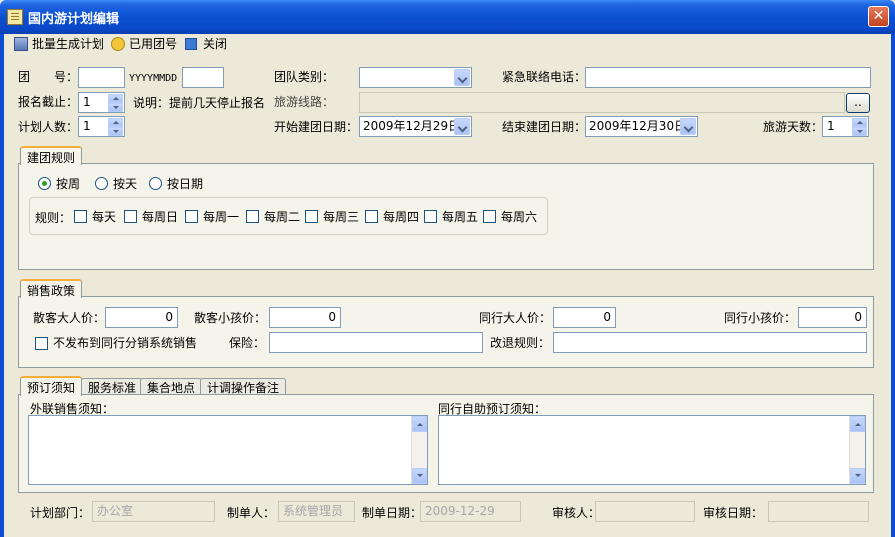 The image size is (895, 537). What do you see at coordinates (15, 17) in the screenshot?
I see `app-icon` at bounding box center [15, 17].